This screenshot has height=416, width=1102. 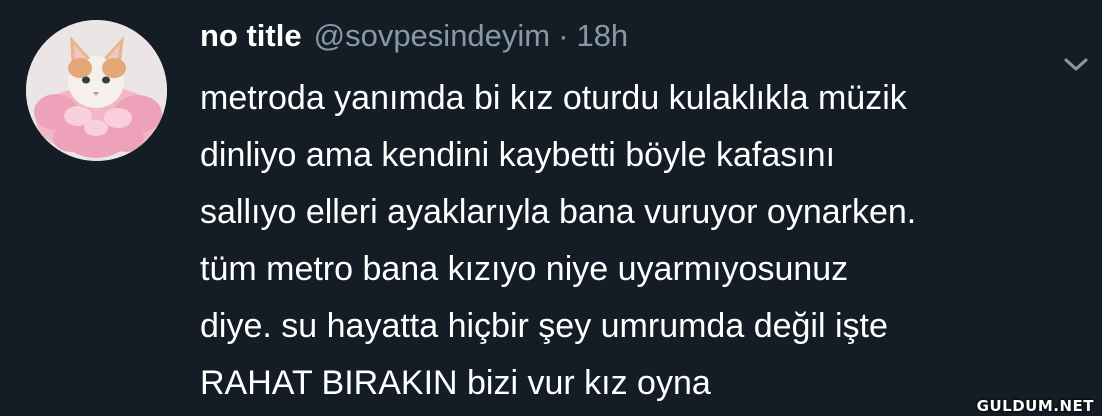 I want to click on user-handle: @sovpesindeyim, so click(x=432, y=36).